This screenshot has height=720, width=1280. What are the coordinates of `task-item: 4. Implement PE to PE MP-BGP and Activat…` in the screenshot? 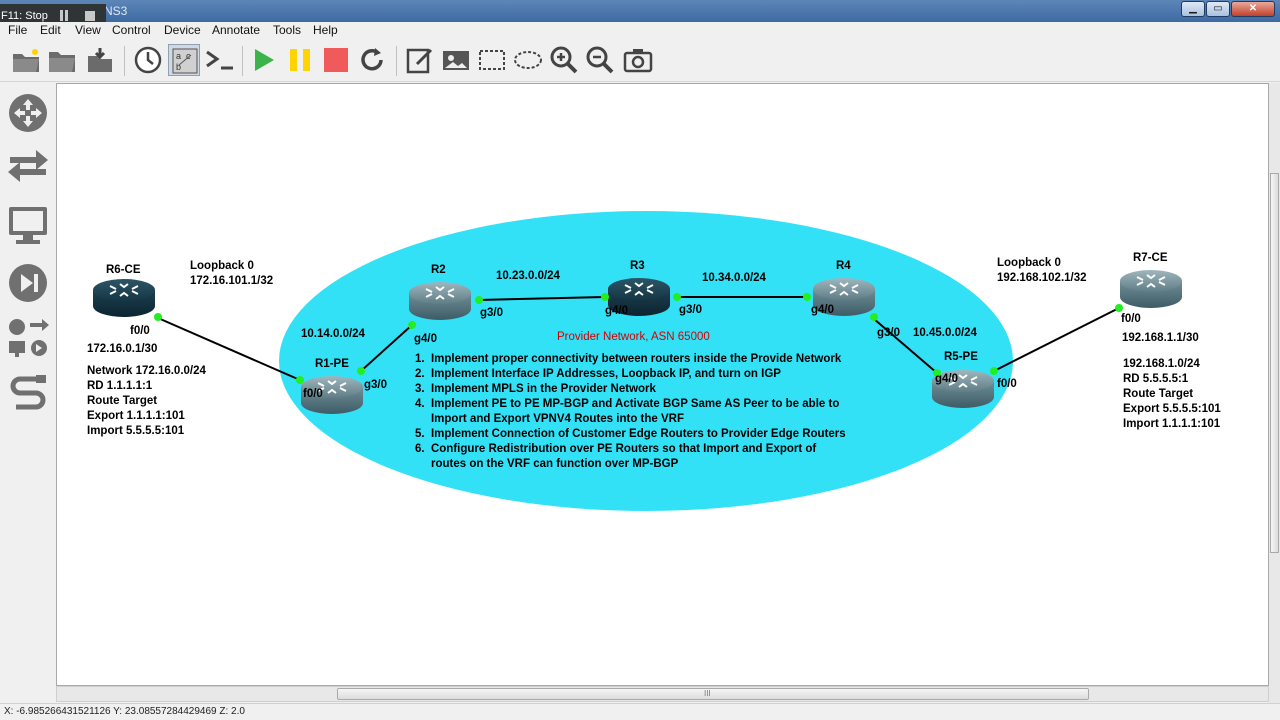 It's located at (627, 404).